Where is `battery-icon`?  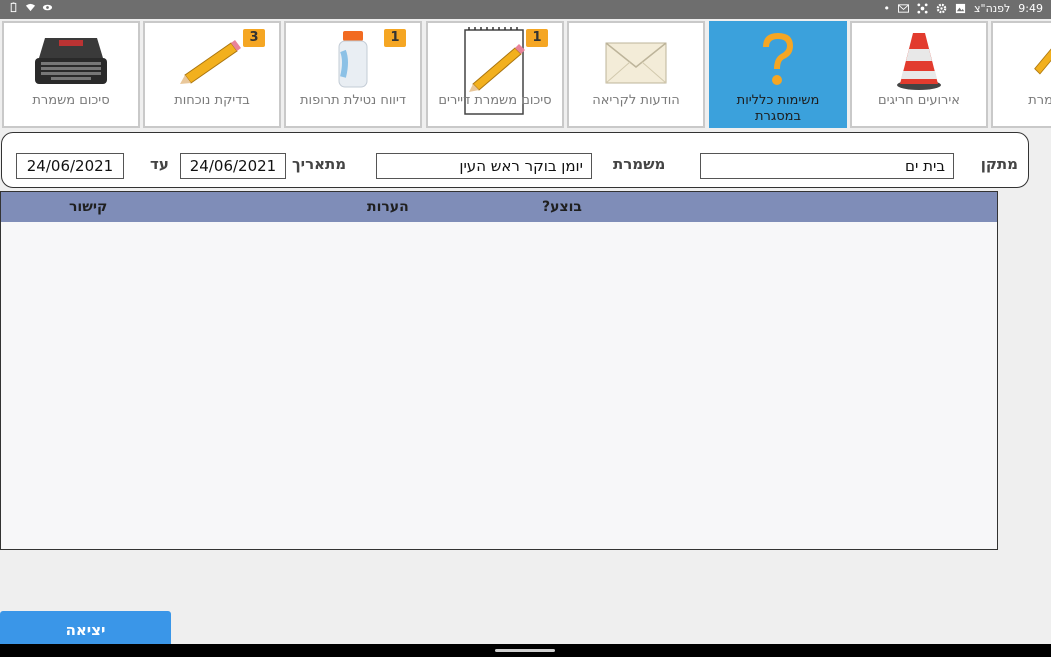 battery-icon is located at coordinates (13, 7).